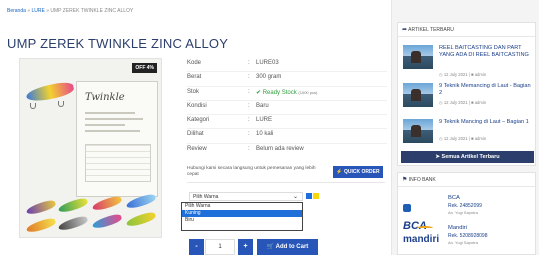 This screenshot has width=539, height=255. What do you see at coordinates (287, 108) in the screenshot?
I see `spec-row-condition: Kondisi : Baru` at bounding box center [287, 108].